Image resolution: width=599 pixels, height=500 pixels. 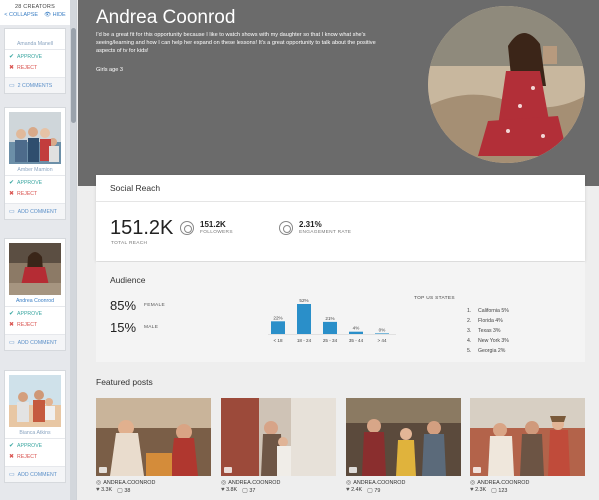 I want to click on age-bar-value-label: 4%, so click(x=356, y=328).